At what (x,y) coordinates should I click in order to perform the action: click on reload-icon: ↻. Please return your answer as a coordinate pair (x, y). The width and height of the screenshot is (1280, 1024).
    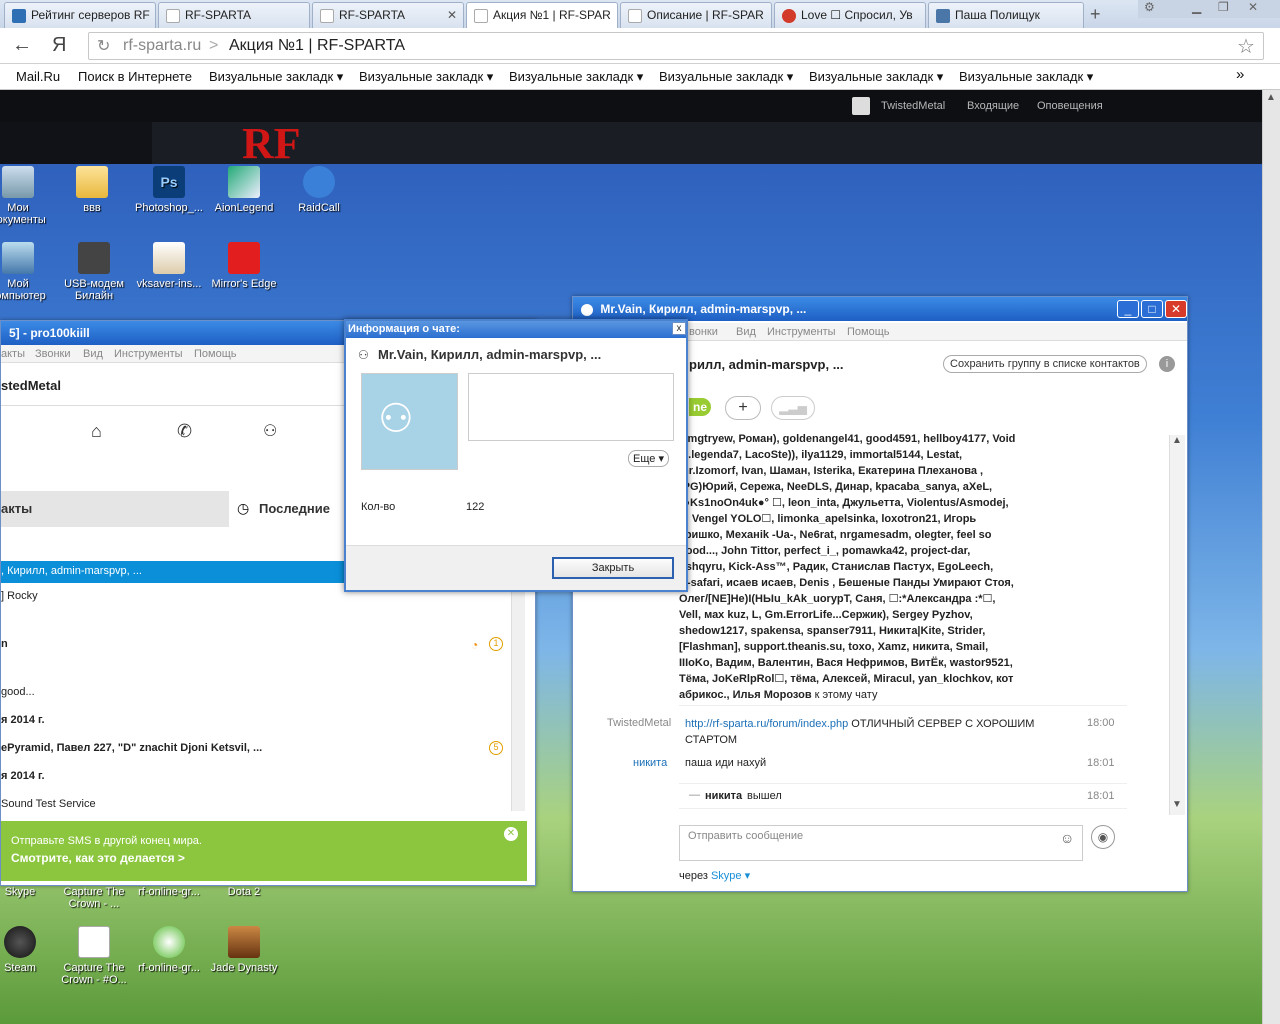
    Looking at the image, I should click on (103, 46).